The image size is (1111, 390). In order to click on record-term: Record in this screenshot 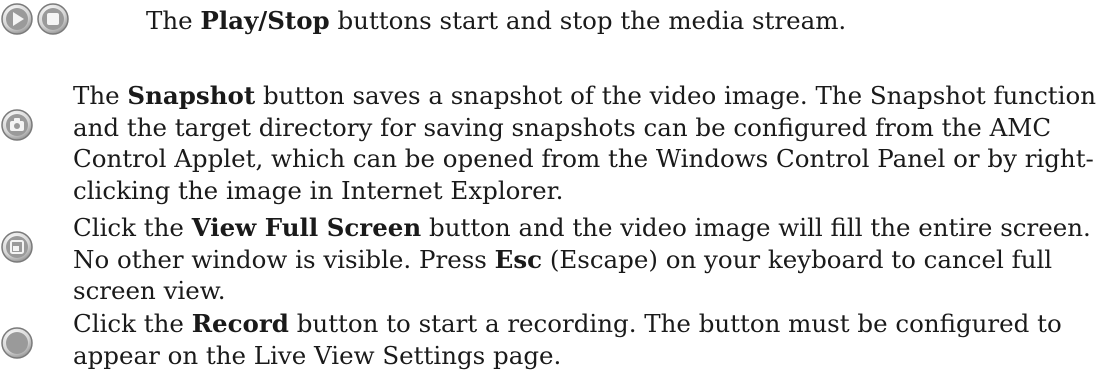, I will do `click(240, 323)`.